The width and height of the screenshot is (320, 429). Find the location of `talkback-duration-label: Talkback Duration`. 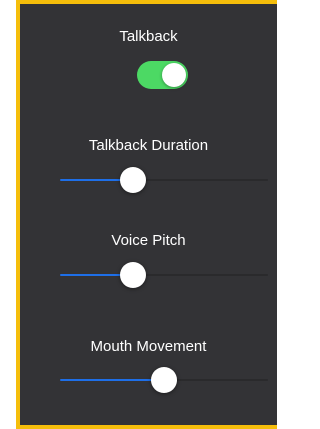

talkback-duration-label: Talkback Duration is located at coordinates (148, 145).